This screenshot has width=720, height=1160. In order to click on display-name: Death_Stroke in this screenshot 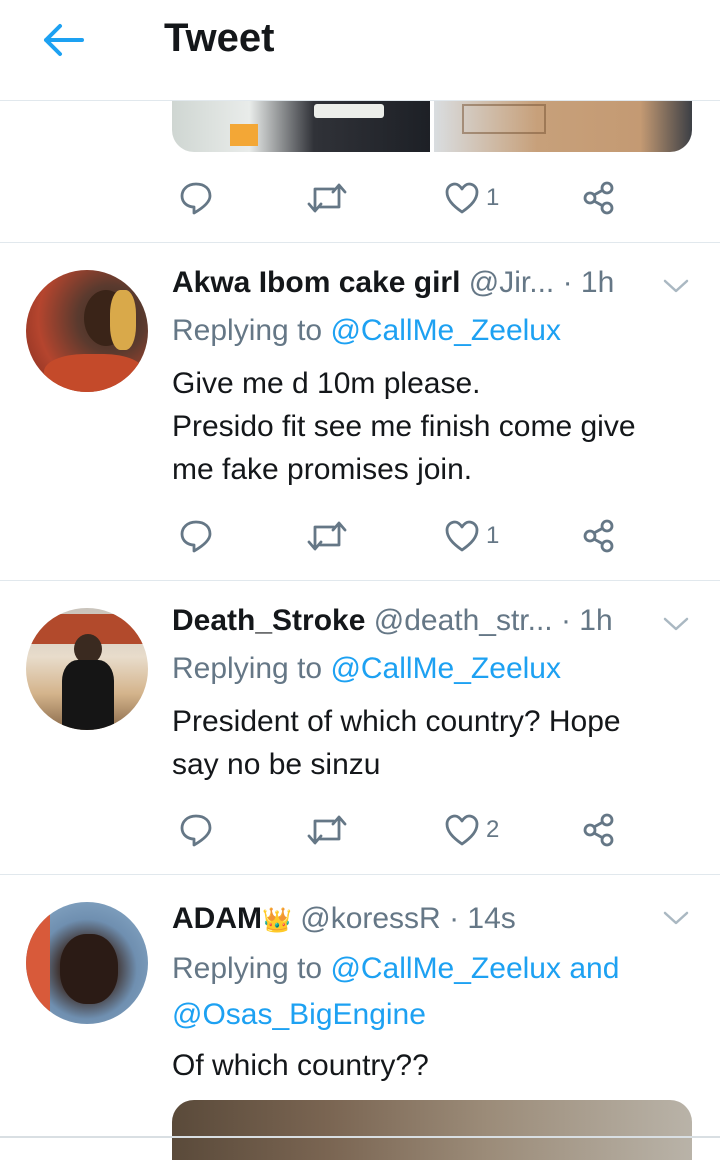, I will do `click(268, 620)`.